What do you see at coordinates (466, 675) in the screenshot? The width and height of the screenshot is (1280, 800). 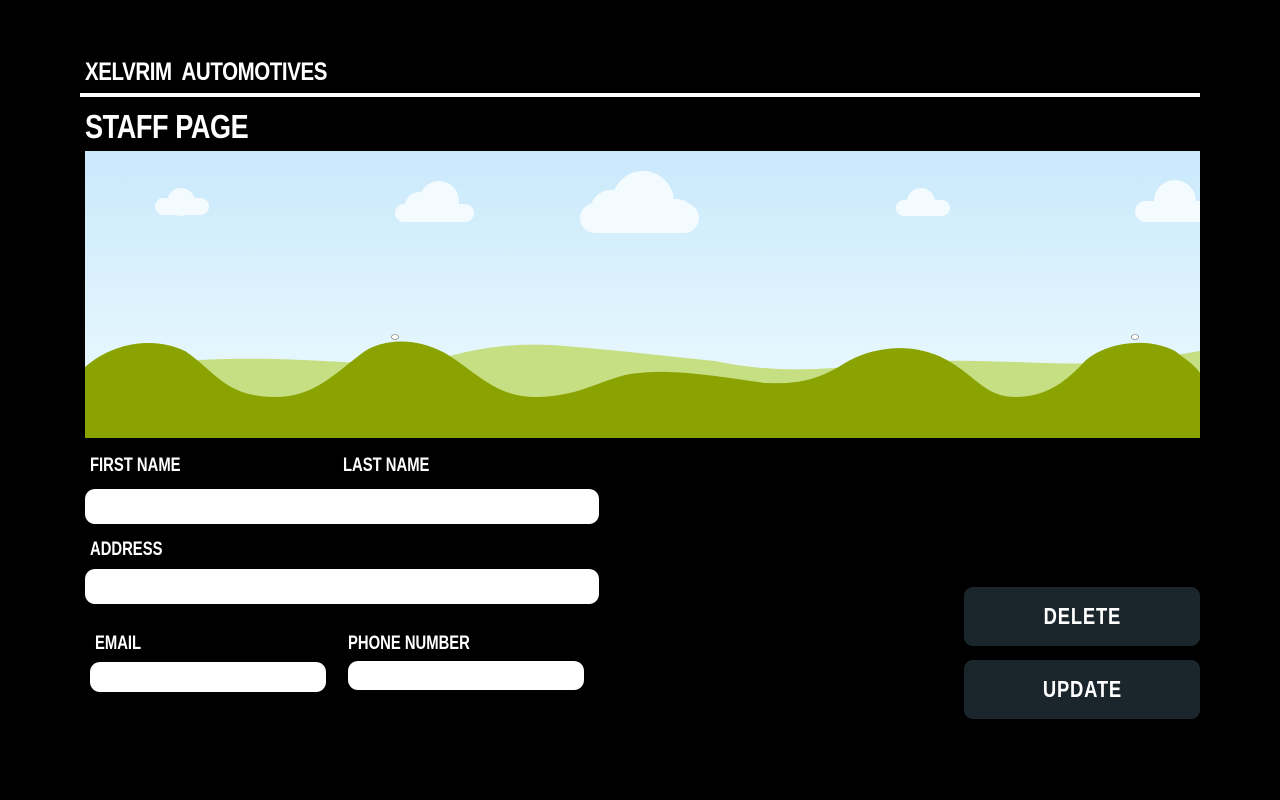 I see `phone-number-input` at bounding box center [466, 675].